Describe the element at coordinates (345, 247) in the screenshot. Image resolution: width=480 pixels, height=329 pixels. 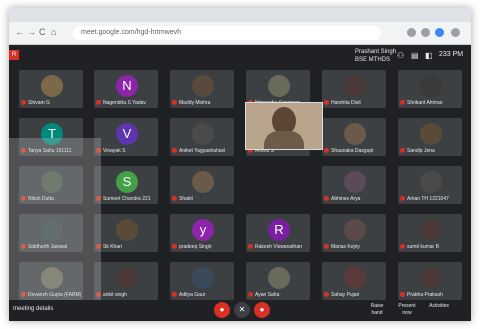
I see `participant-name-text: Manas Kejriy` at that location.